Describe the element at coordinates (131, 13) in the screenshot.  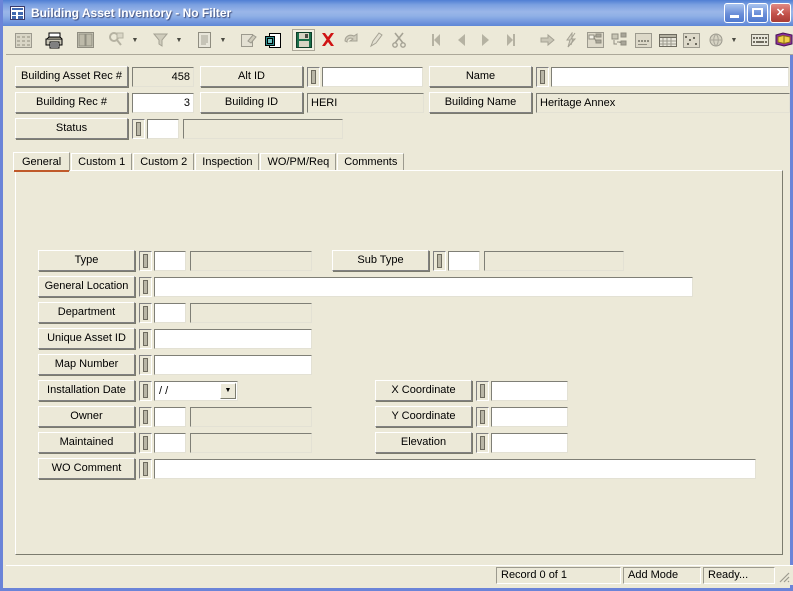
I see `window-title: Building Asset Inventory - No Filter` at that location.